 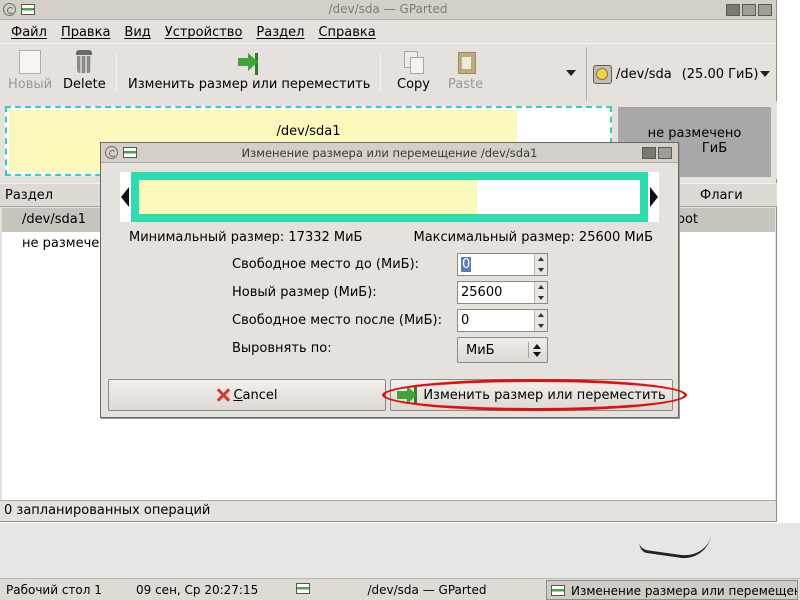 I want to click on partition-block-label: /dev/sda1, so click(x=308, y=131).